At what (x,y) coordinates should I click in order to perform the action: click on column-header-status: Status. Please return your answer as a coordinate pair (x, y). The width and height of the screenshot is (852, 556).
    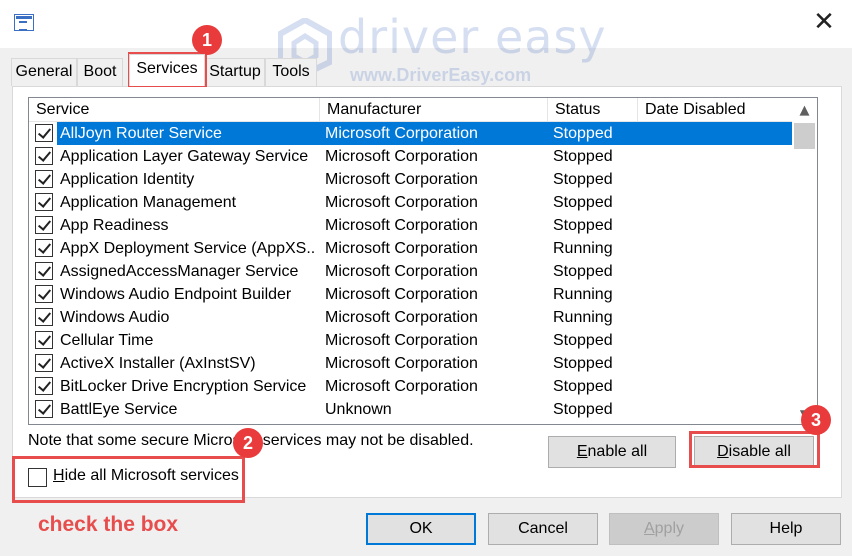
    Looking at the image, I should click on (593, 110).